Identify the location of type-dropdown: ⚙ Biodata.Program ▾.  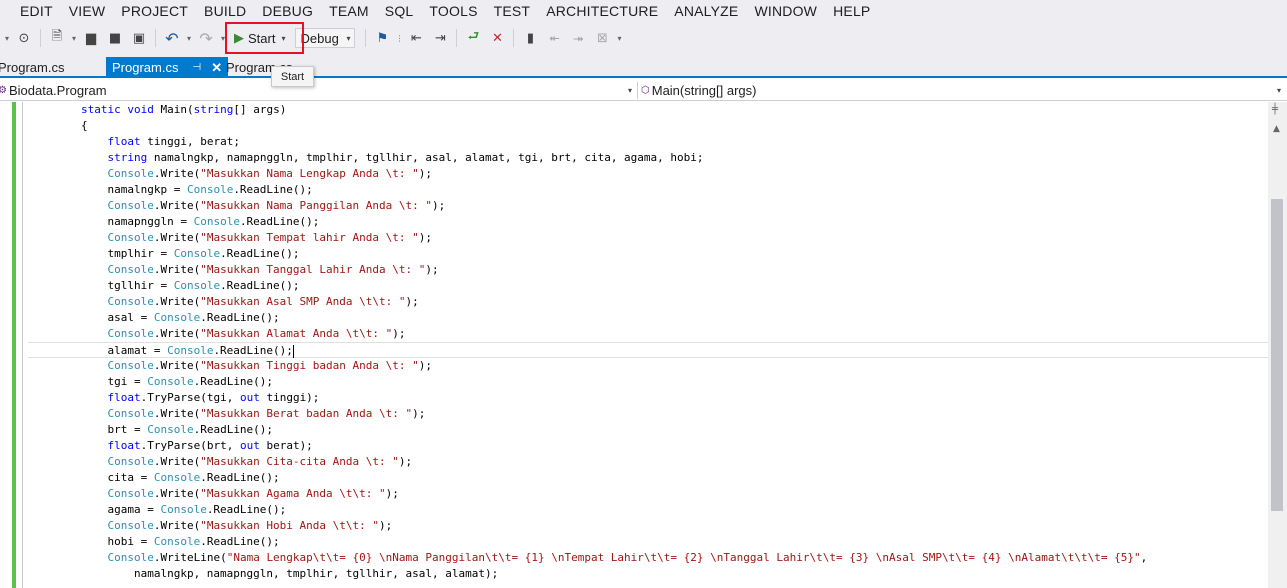
(317, 90).